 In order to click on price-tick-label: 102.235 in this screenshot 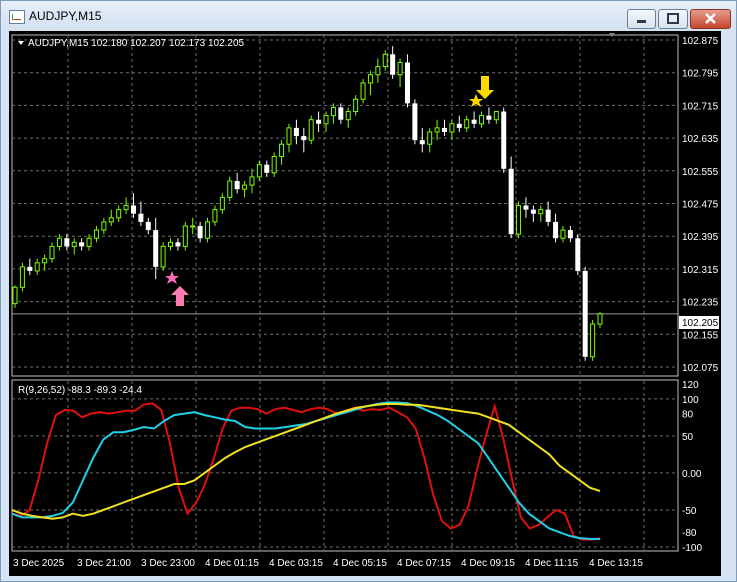, I will do `click(700, 303)`.